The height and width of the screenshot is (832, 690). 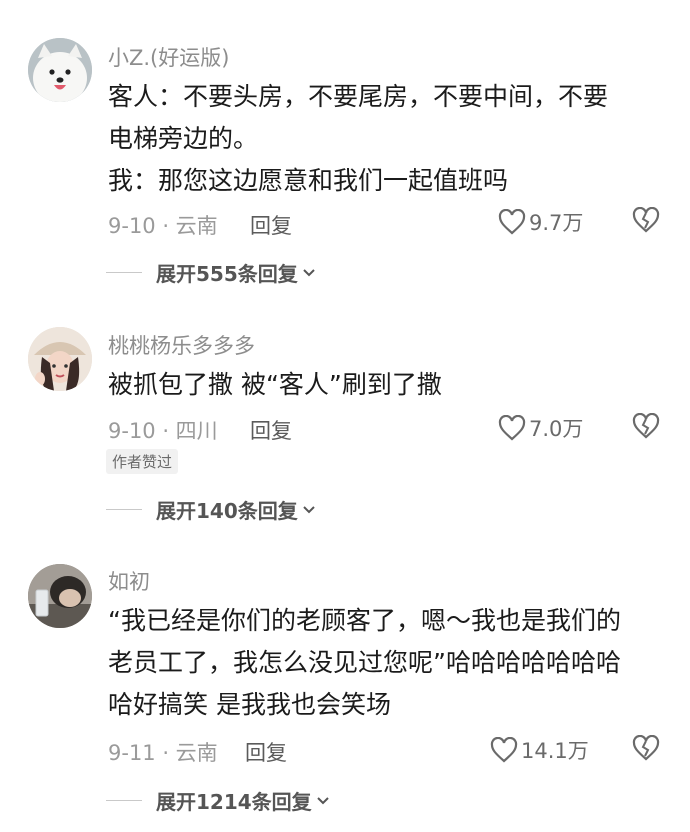 What do you see at coordinates (275, 384) in the screenshot?
I see `comment-text-line: 被抓包了撒 被“客人”刷到了撒` at bounding box center [275, 384].